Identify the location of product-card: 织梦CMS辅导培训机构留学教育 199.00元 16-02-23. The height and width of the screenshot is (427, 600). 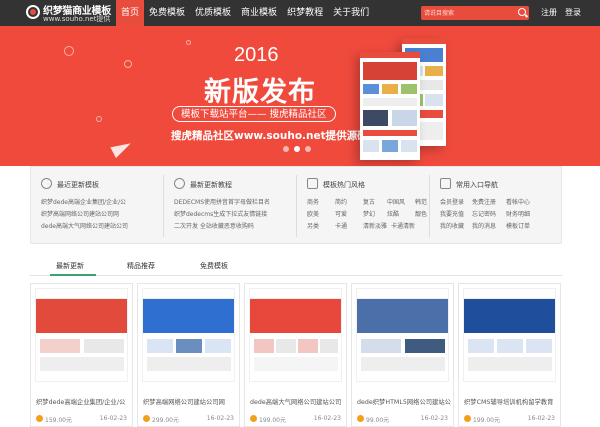
(509, 355).